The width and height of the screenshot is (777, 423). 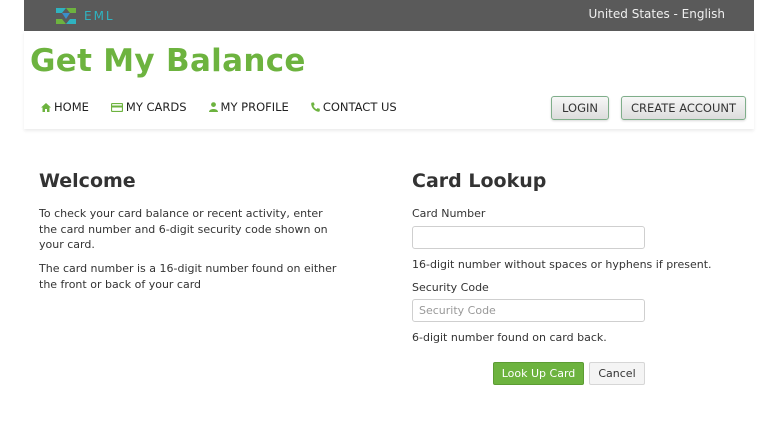 I want to click on nav-my-cards: MY CARDS, so click(x=148, y=107).